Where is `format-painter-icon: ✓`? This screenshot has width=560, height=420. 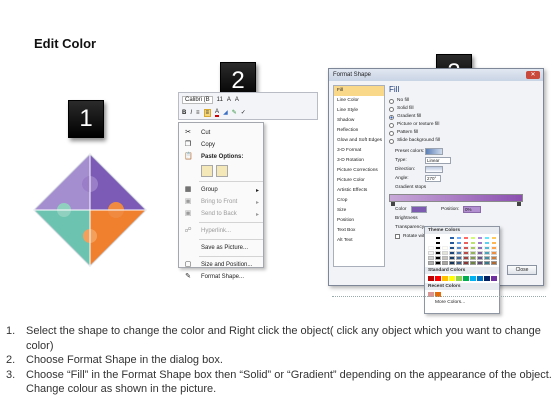
format-painter-icon: ✓ is located at coordinates (243, 112).